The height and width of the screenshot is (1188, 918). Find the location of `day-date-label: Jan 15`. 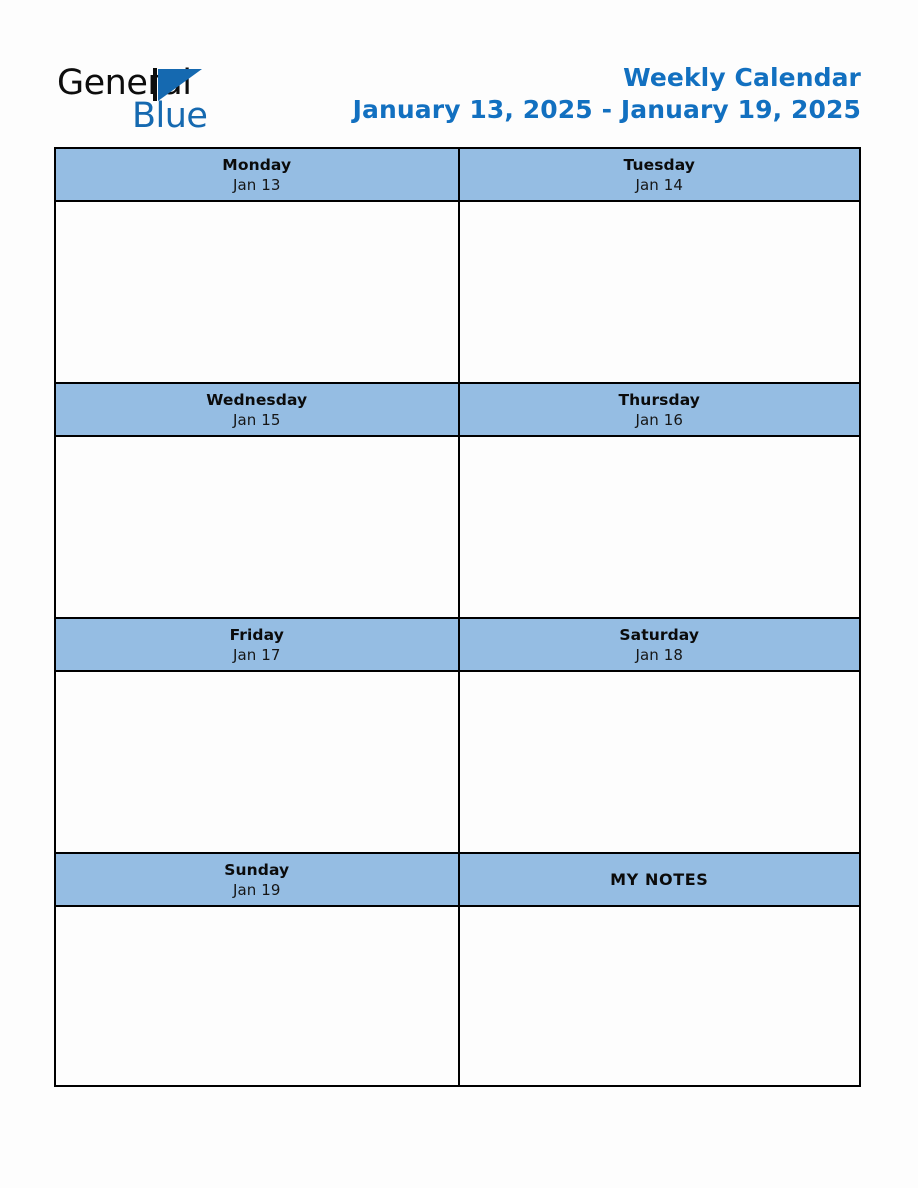

day-date-label: Jan 15 is located at coordinates (256, 419).